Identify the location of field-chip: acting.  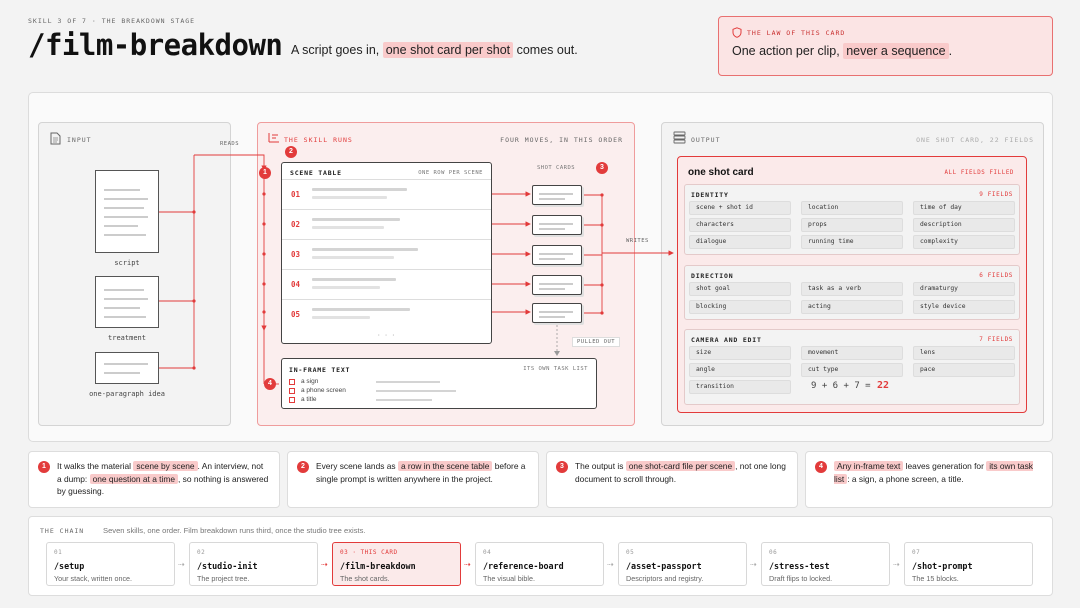
(852, 307).